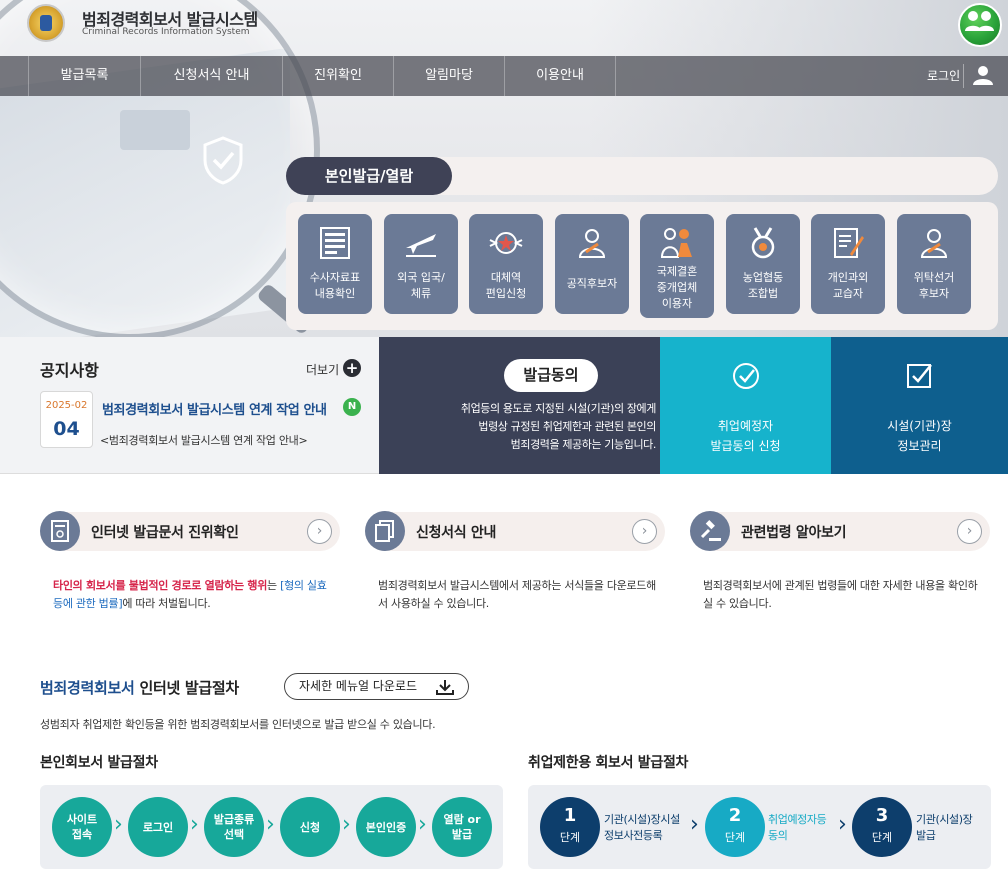  I want to click on campaign-logo-icon, so click(980, 25).